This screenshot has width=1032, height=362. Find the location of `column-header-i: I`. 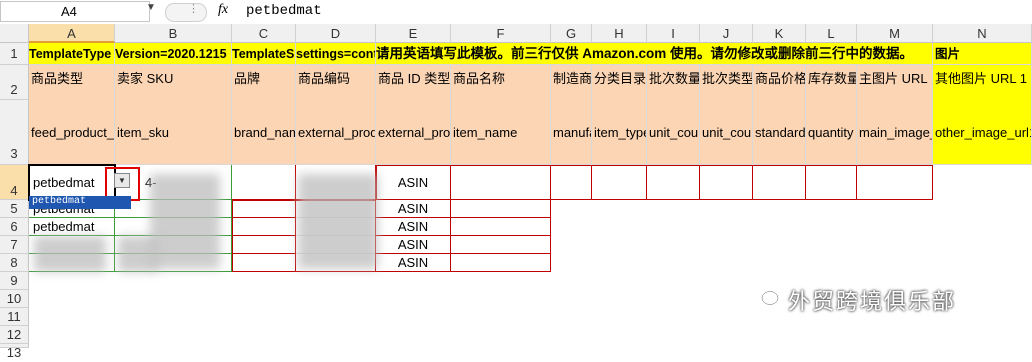

column-header-i: I is located at coordinates (673, 33).